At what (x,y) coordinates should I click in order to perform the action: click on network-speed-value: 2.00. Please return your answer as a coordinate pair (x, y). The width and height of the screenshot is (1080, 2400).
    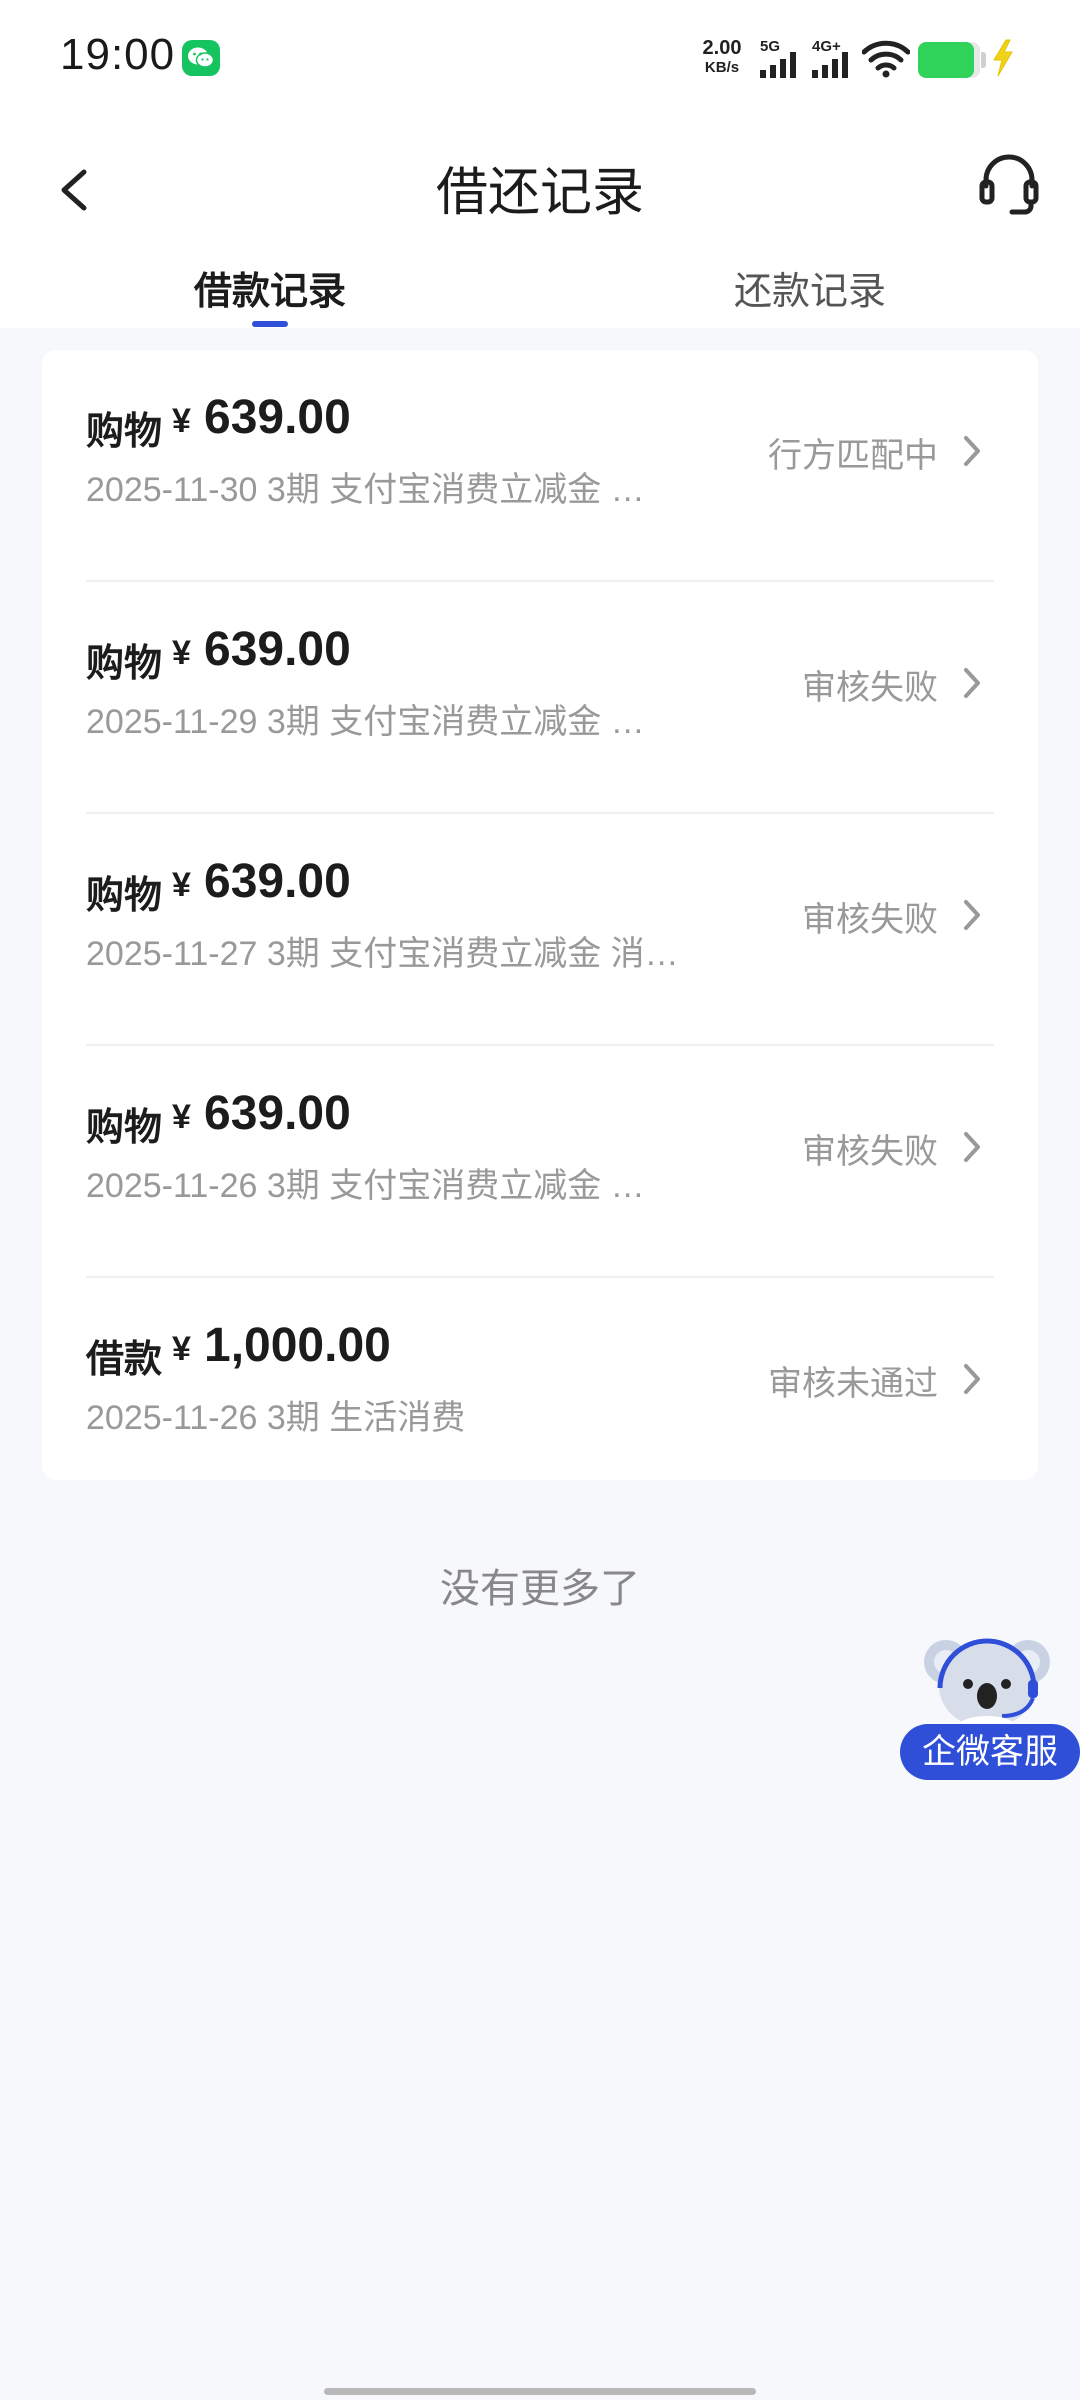
    Looking at the image, I should click on (722, 48).